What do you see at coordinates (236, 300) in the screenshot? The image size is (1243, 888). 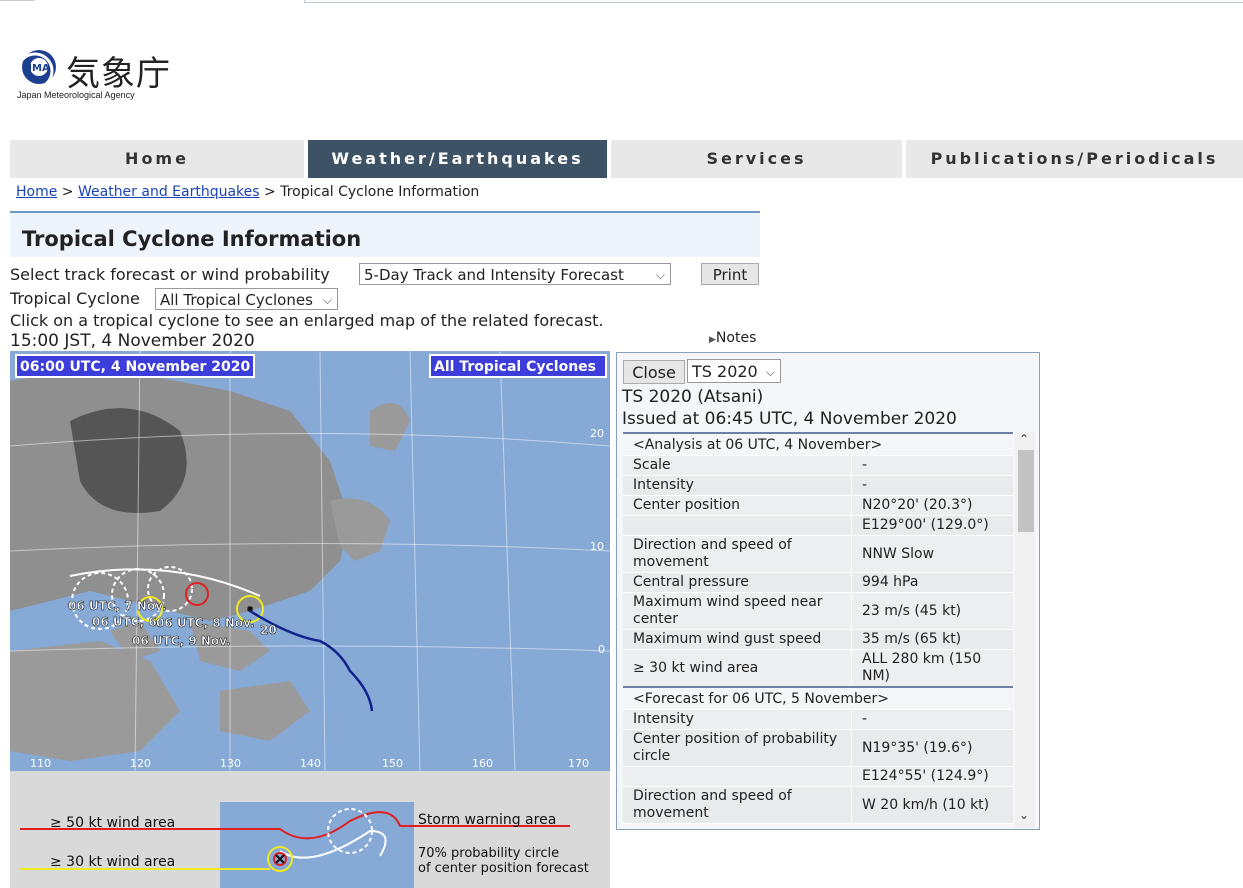 I see `cyclone-select-value: All Tropical Cyclones` at bounding box center [236, 300].